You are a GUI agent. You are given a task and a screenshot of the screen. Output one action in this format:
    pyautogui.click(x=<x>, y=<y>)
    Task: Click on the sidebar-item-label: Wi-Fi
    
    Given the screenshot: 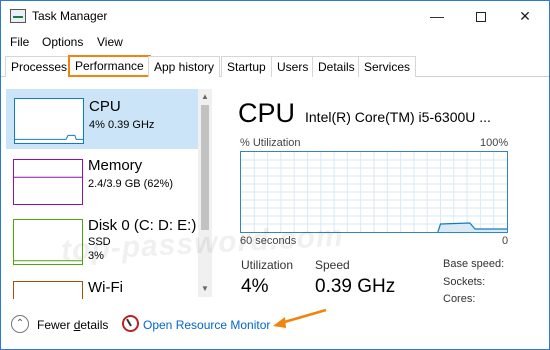 What is the action you would take?
    pyautogui.click(x=105, y=287)
    